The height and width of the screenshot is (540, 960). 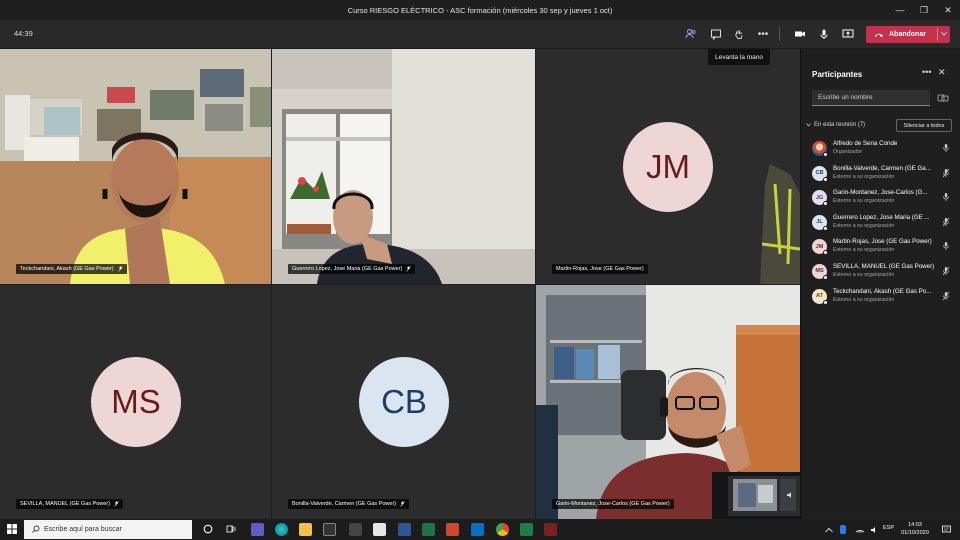 I want to click on file-explorer-icon, so click(x=305, y=529).